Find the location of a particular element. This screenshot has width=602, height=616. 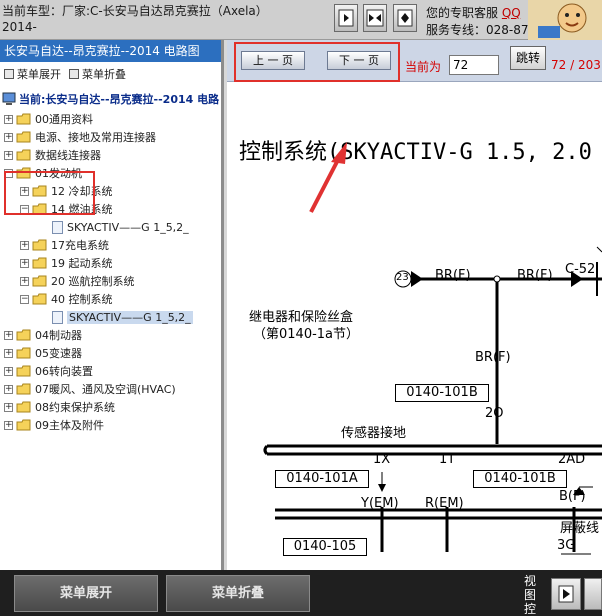

shield-label: 屏蔽线 is located at coordinates (580, 528).